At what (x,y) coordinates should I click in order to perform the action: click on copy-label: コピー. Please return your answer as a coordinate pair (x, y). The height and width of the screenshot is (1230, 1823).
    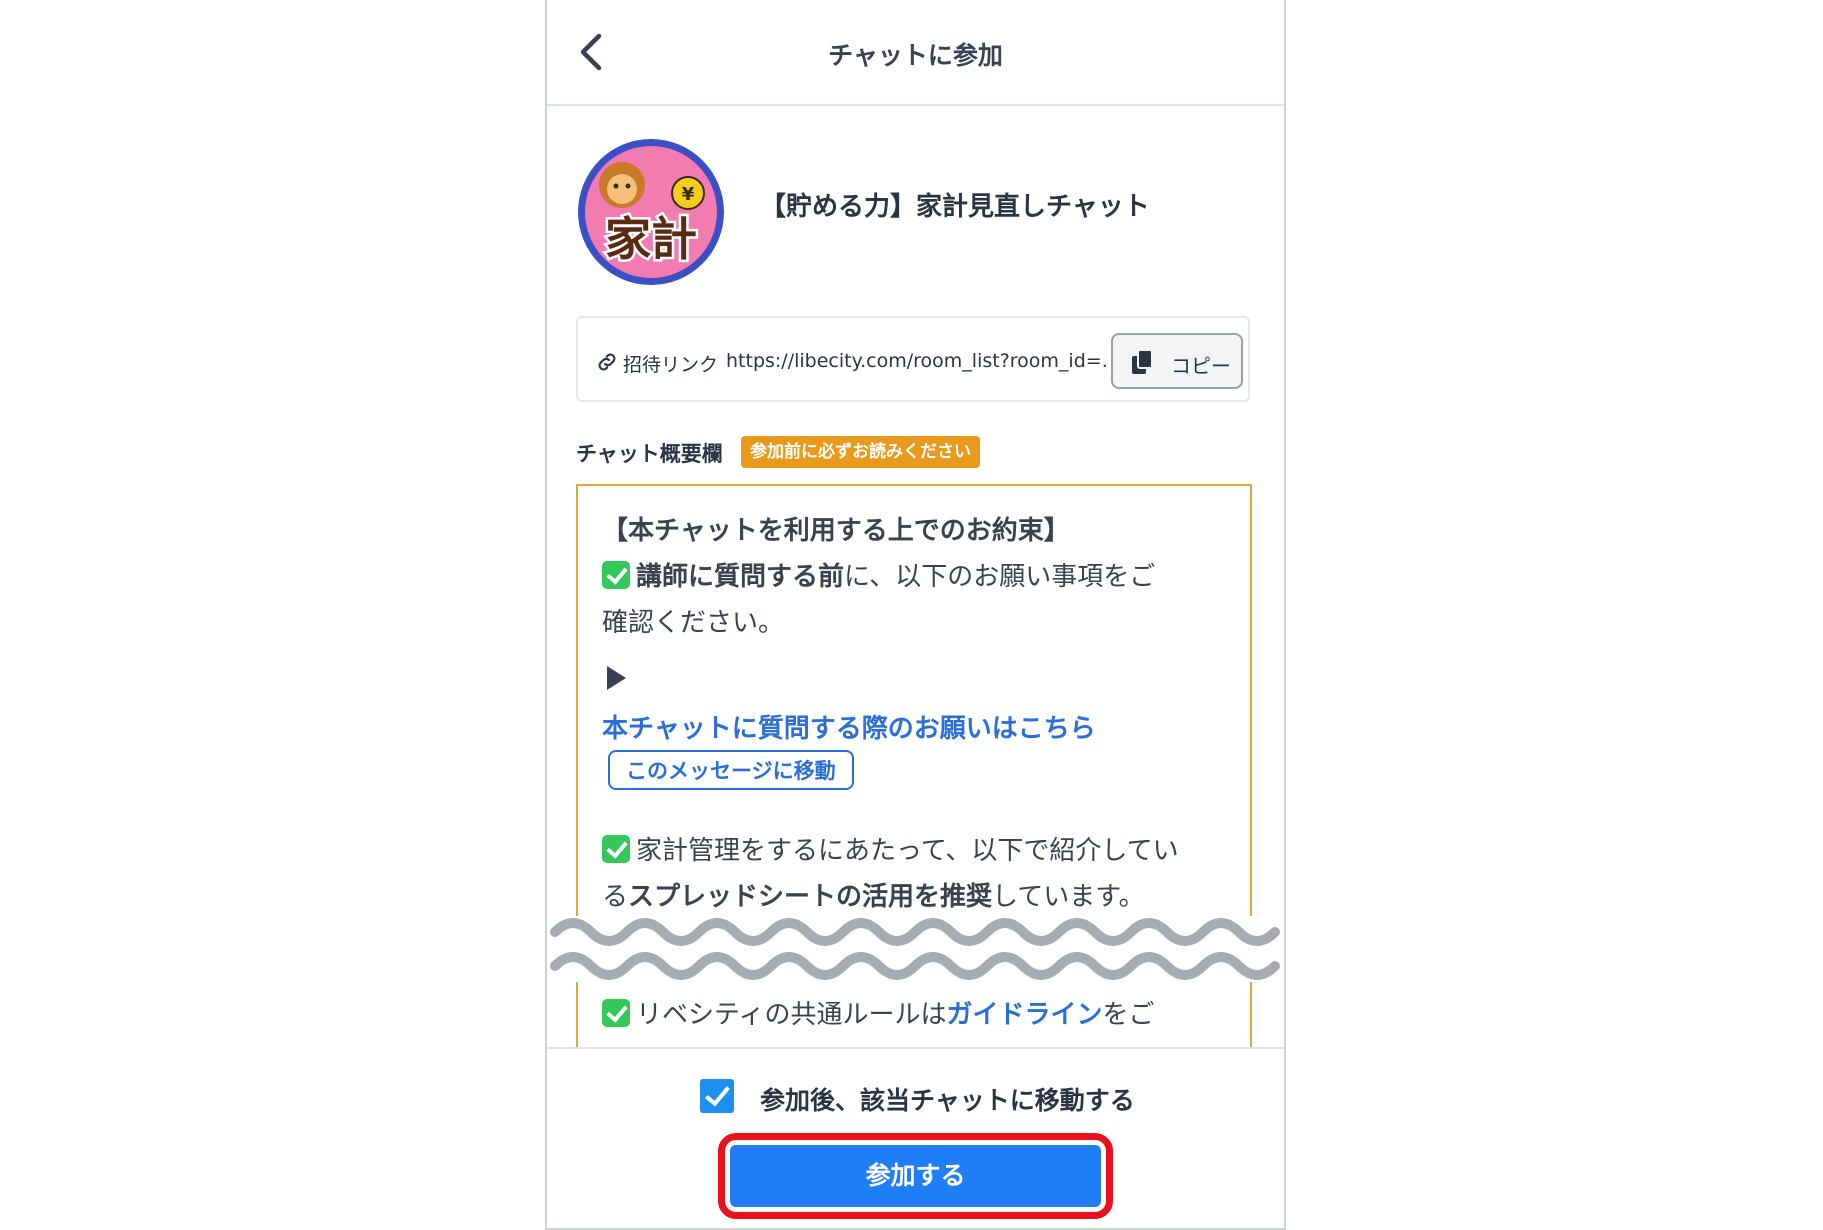
    Looking at the image, I should click on (1201, 366).